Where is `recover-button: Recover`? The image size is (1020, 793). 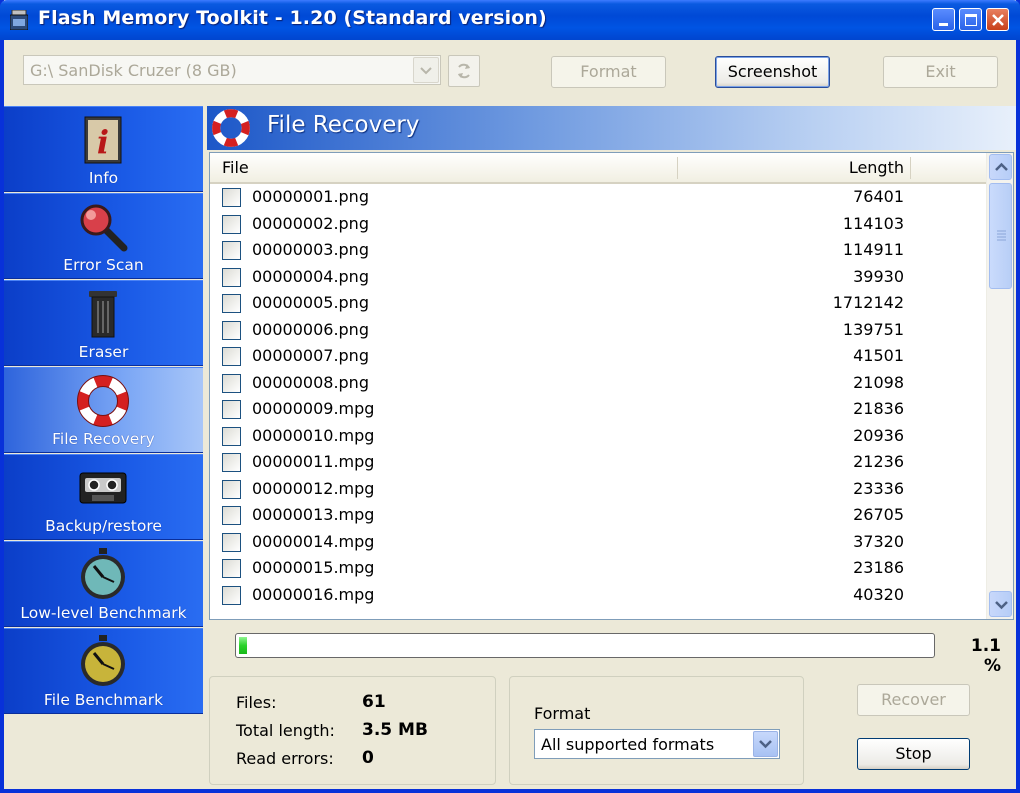
recover-button: Recover is located at coordinates (913, 700).